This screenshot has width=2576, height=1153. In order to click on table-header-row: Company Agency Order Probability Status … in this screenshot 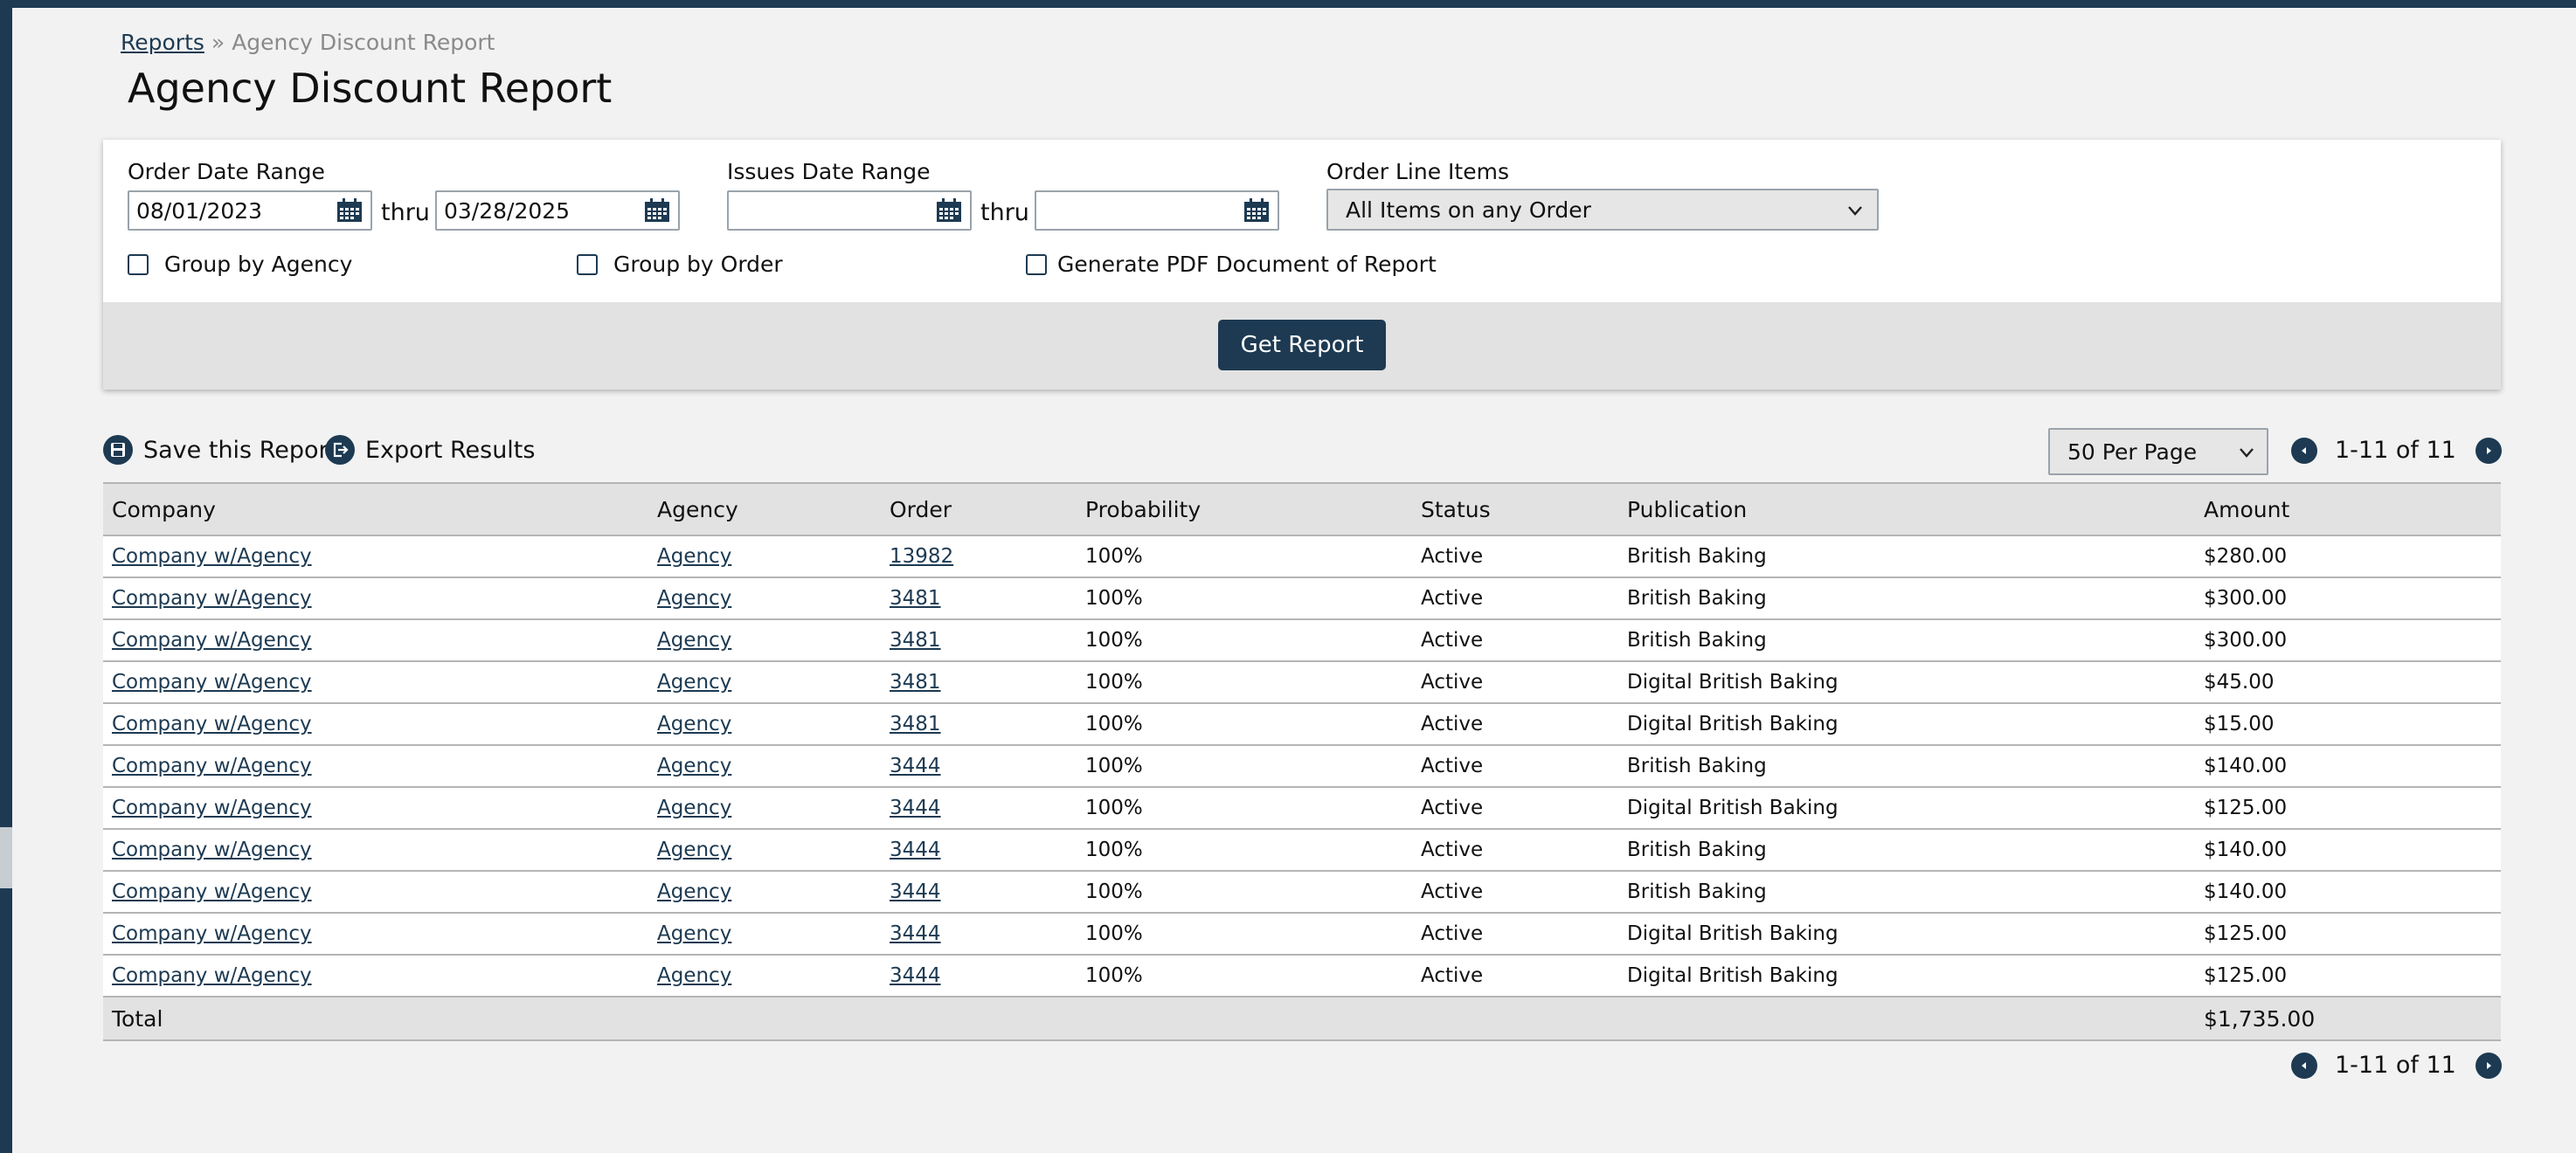, I will do `click(1302, 509)`.